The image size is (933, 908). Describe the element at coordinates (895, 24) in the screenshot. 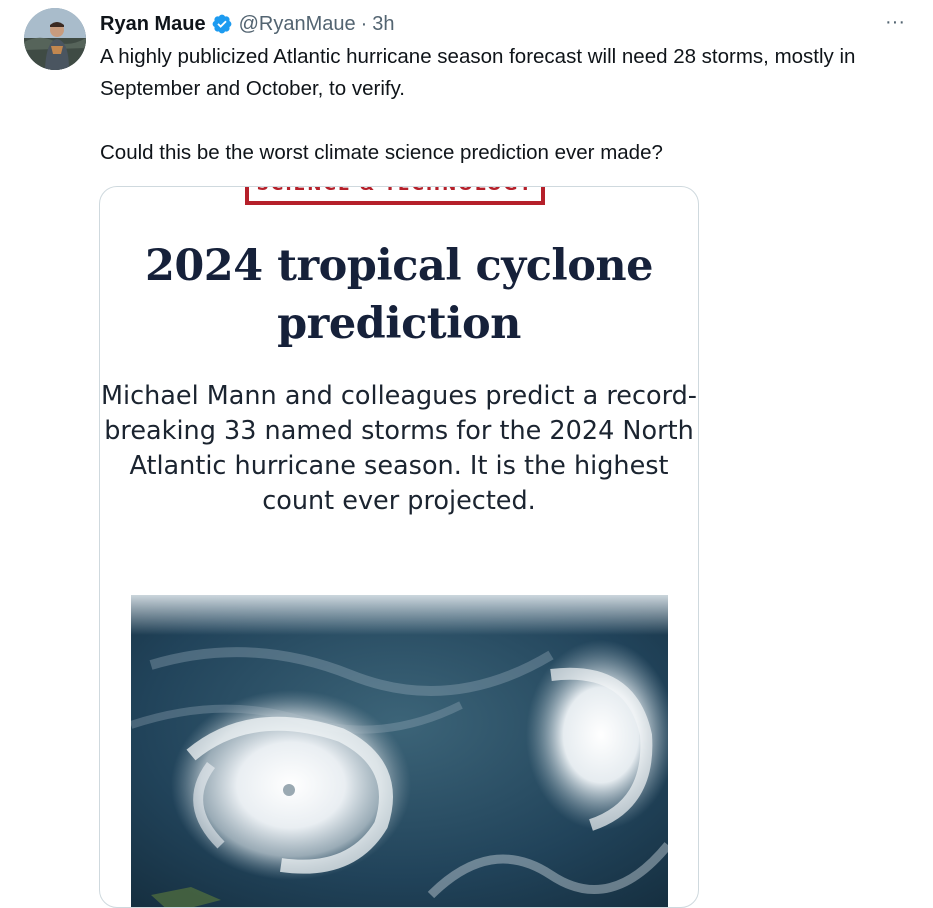

I see `more-options-icon: ···` at that location.